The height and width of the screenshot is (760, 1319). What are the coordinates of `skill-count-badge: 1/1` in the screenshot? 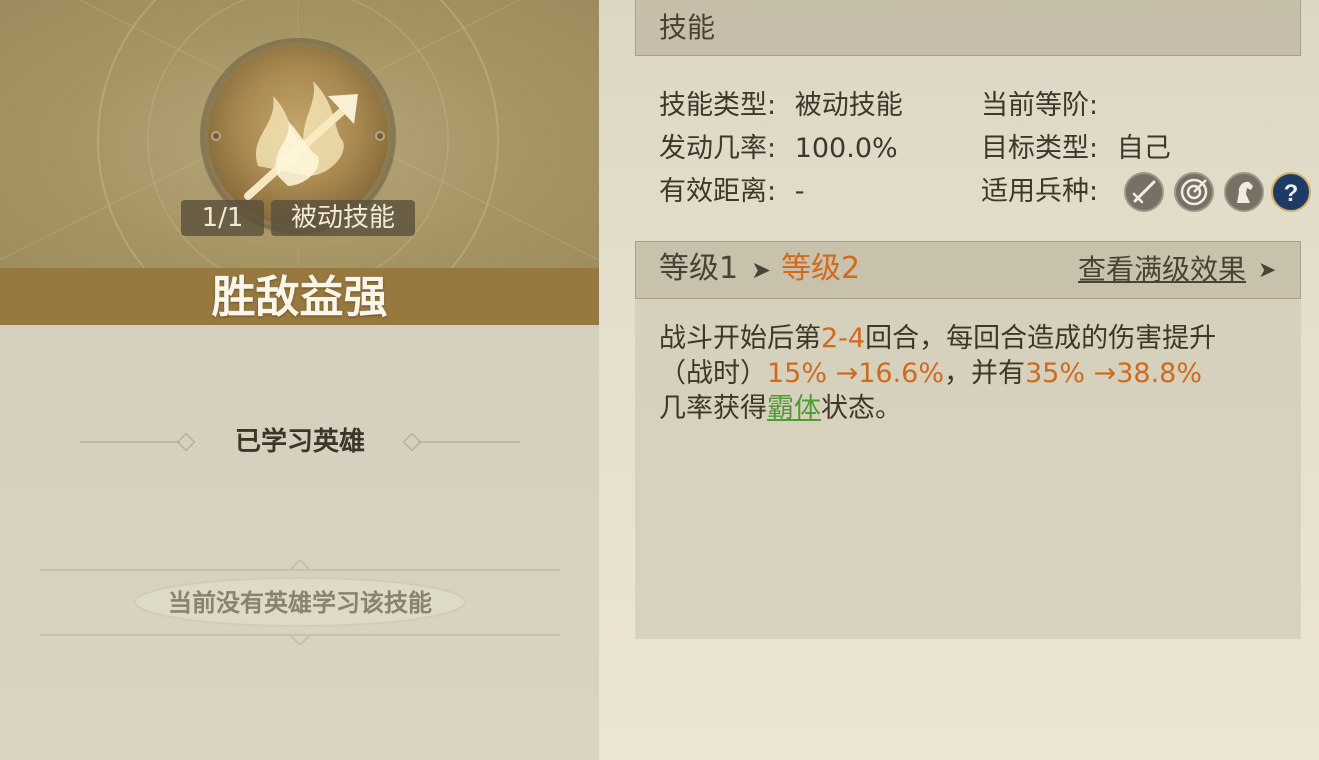 It's located at (222, 218).